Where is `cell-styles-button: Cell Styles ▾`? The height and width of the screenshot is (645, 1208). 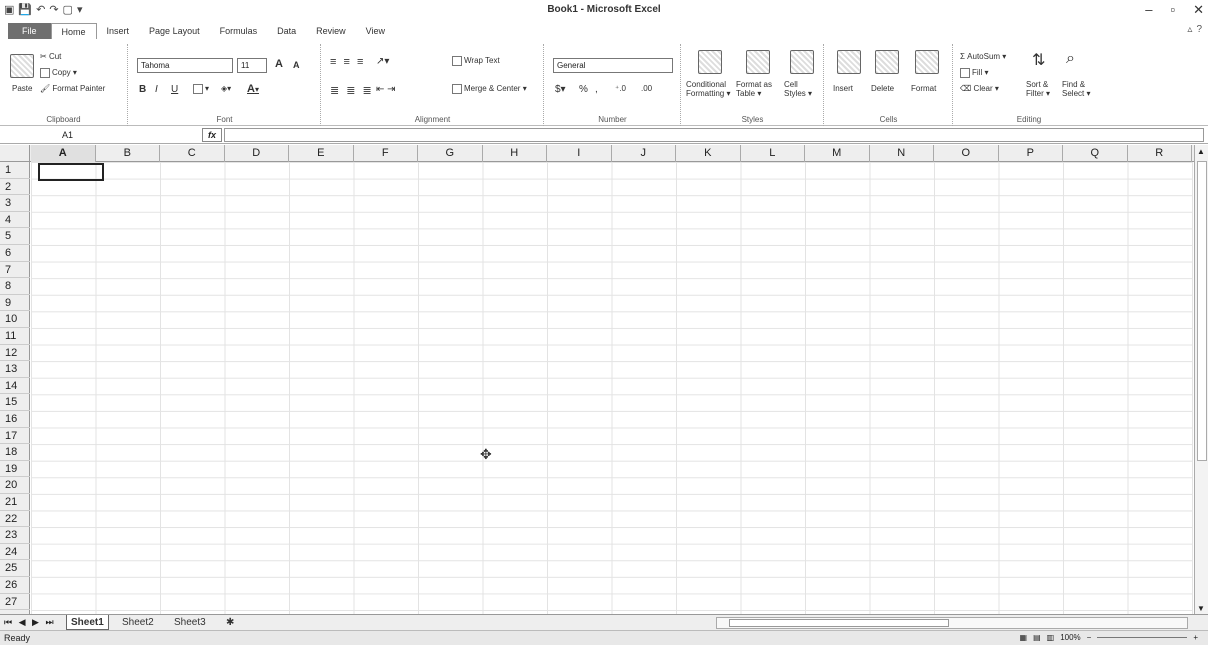 cell-styles-button: Cell Styles ▾ is located at coordinates (802, 89).